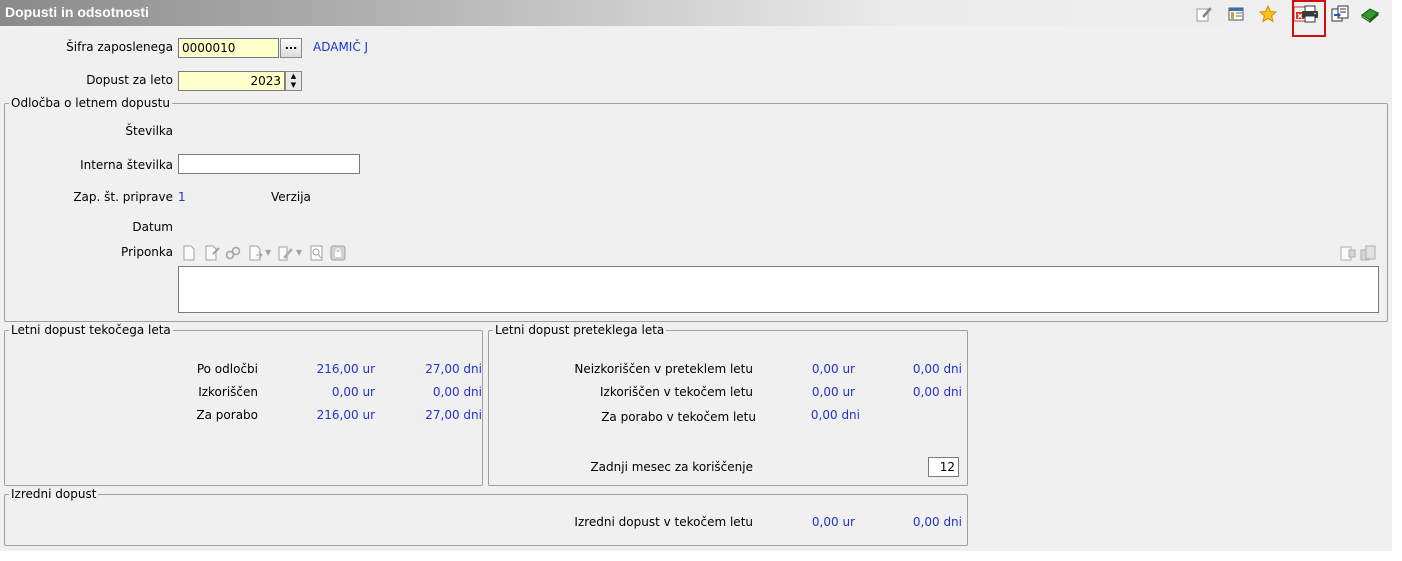 The image size is (1402, 561). What do you see at coordinates (345, 415) in the screenshot?
I see `za-porabo-hours: 216,00 ur` at bounding box center [345, 415].